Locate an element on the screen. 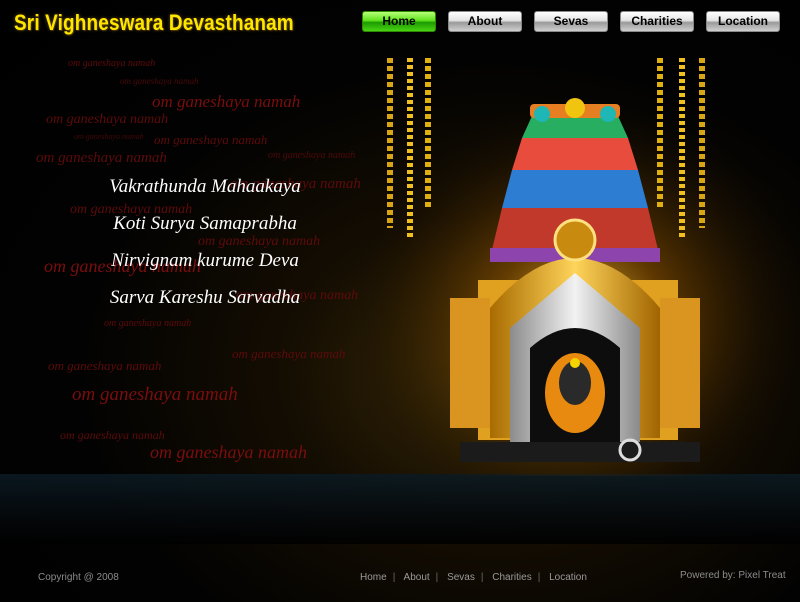 This screenshot has height=602, width=800. footer-link-charities: Charities is located at coordinates (511, 577).